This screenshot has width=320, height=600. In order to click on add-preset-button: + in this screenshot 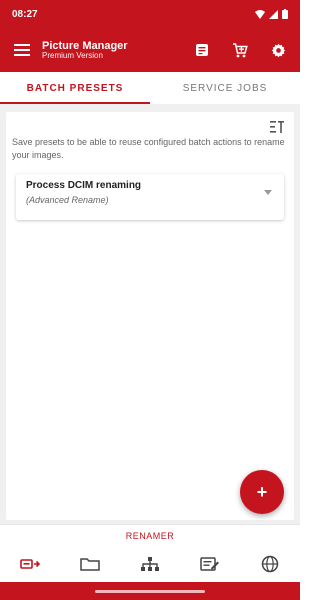, I will do `click(262, 492)`.